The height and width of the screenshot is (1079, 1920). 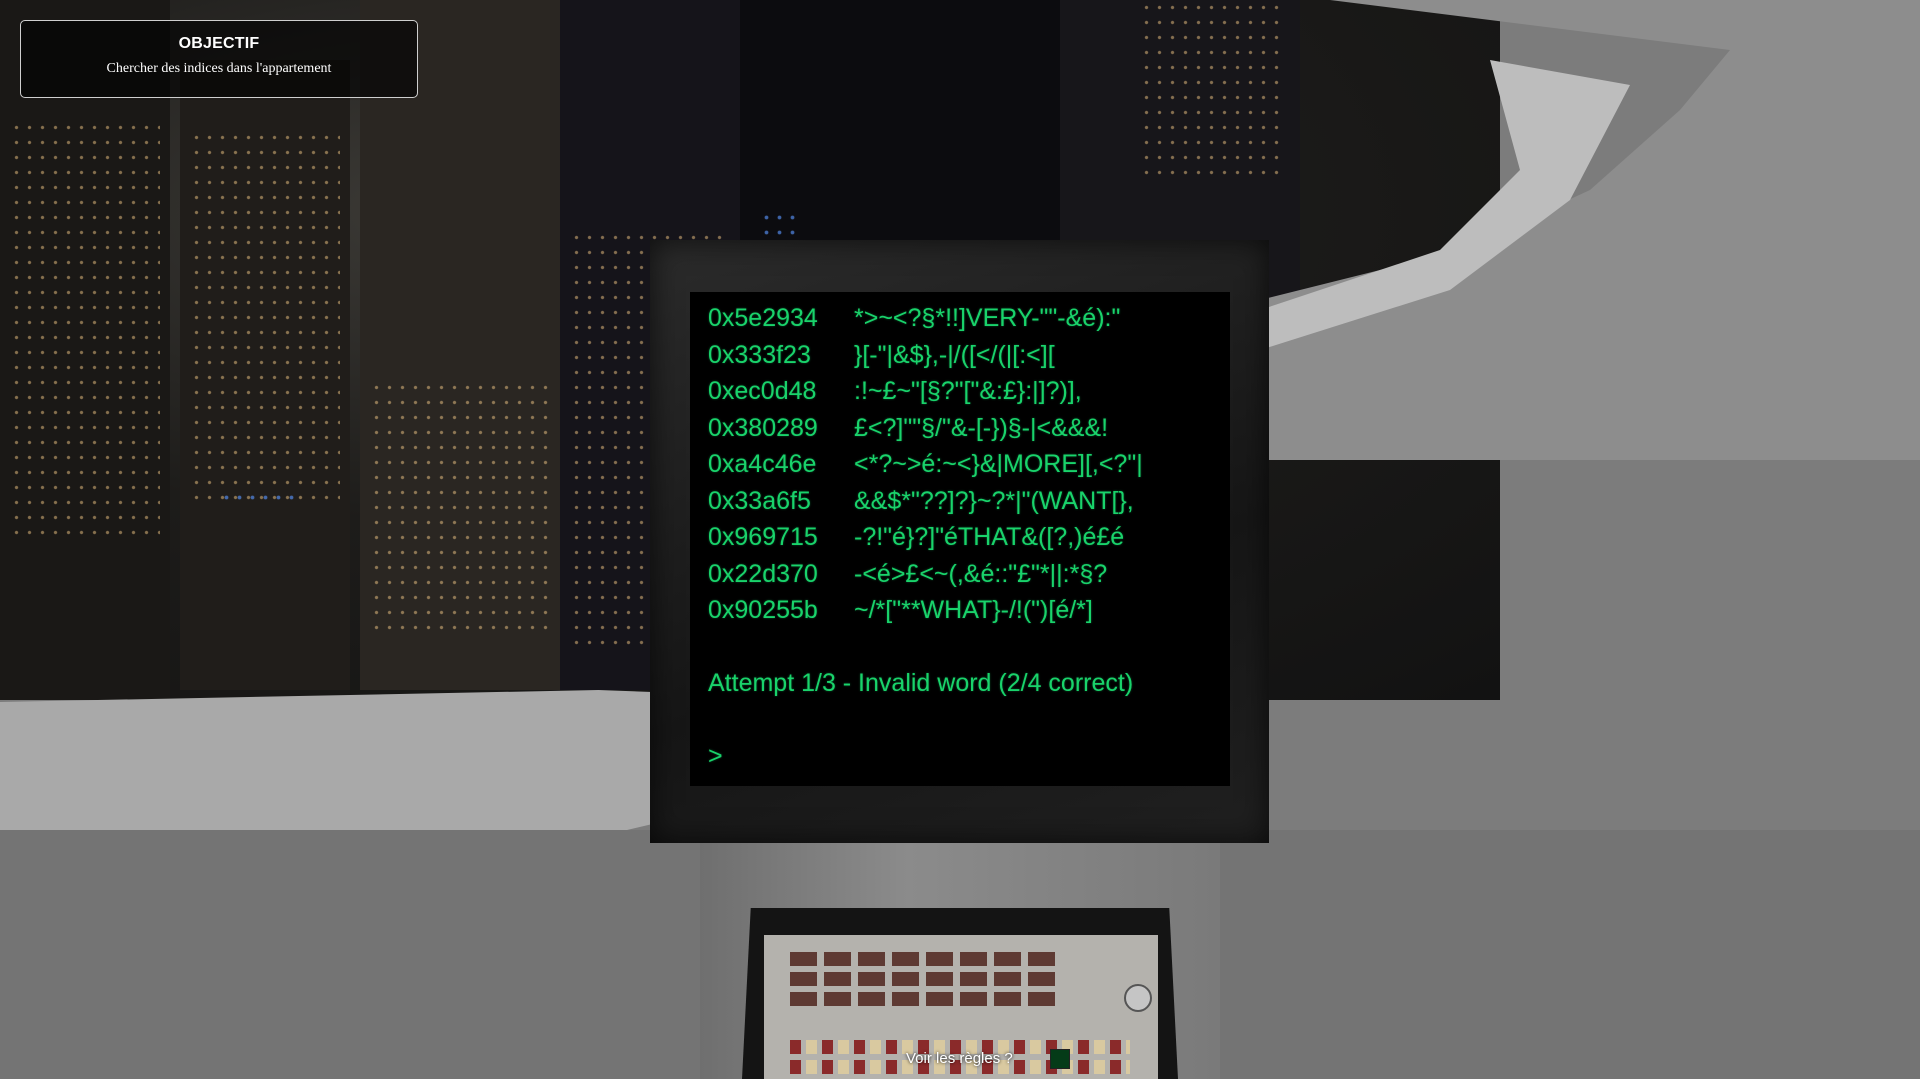 What do you see at coordinates (954, 355) in the screenshot?
I see `memory-data: }[-"|&$},-|/([</(|[:<][` at bounding box center [954, 355].